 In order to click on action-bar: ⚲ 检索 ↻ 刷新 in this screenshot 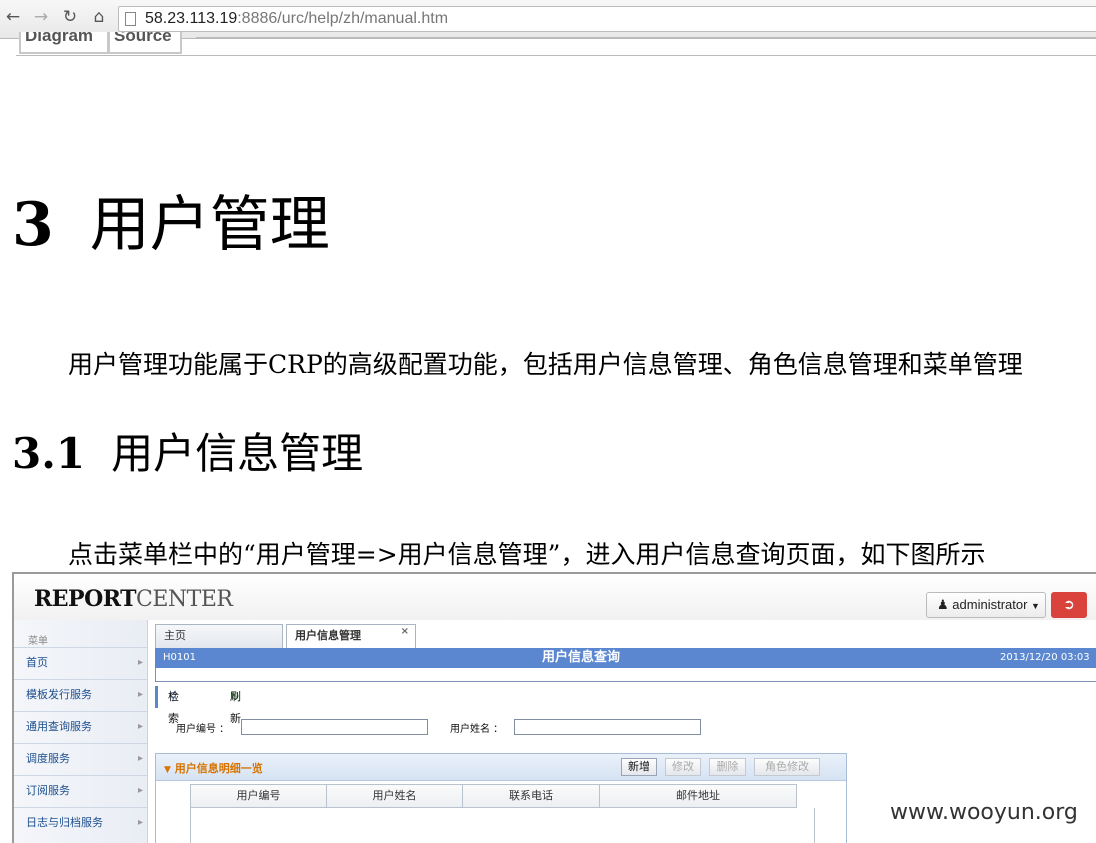, I will do `click(625, 705)`.